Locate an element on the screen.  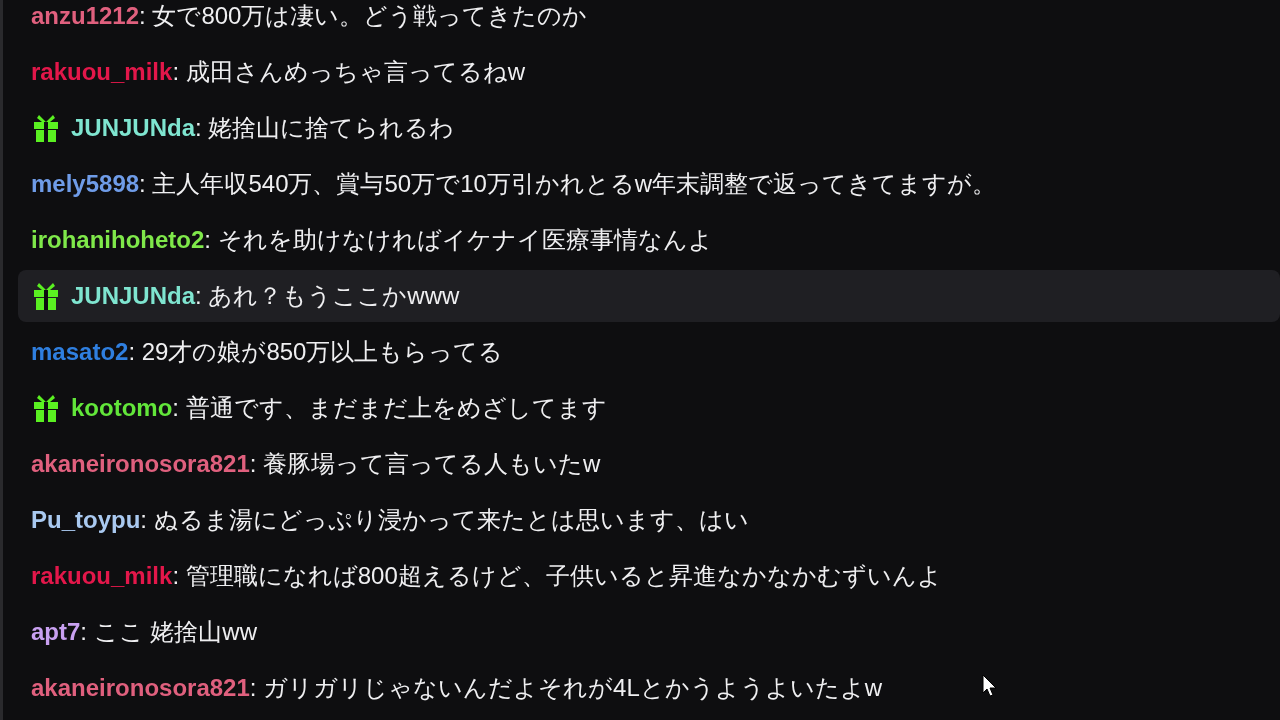
message-text: : 普通です、まだまだ上をめざしてます is located at coordinates (389, 408).